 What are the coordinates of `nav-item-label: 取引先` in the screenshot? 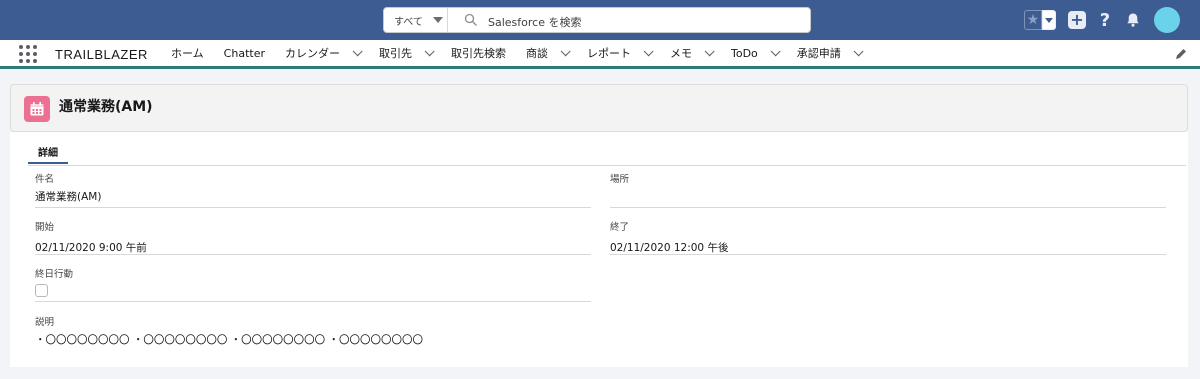 It's located at (395, 53).